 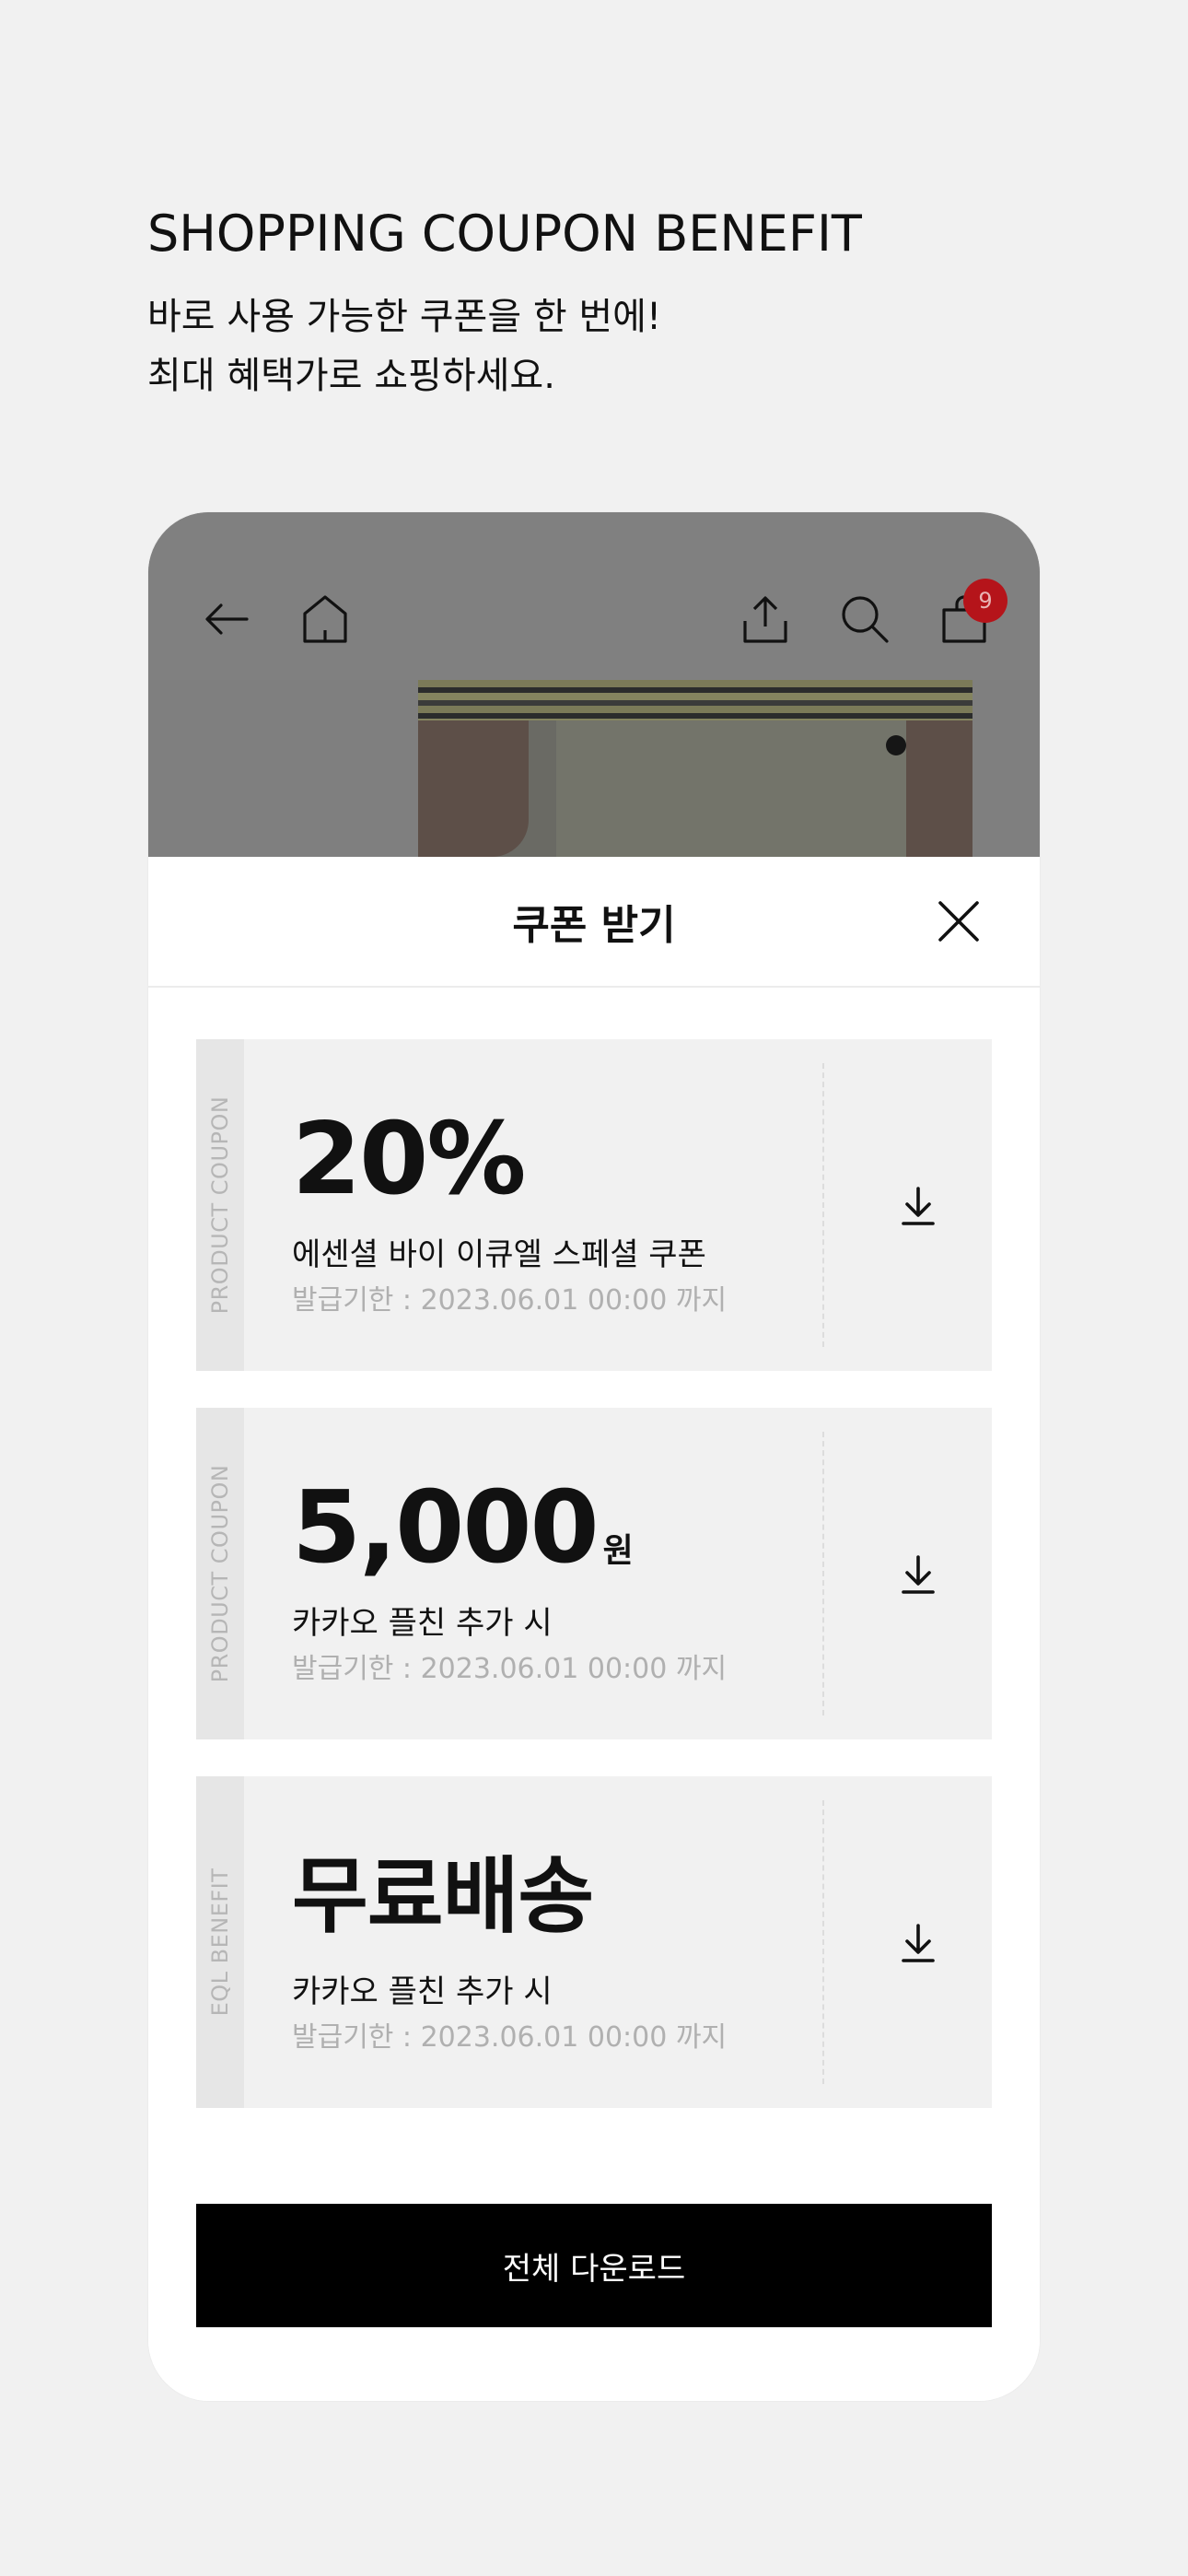 I want to click on arrow-left-icon, so click(x=226, y=619).